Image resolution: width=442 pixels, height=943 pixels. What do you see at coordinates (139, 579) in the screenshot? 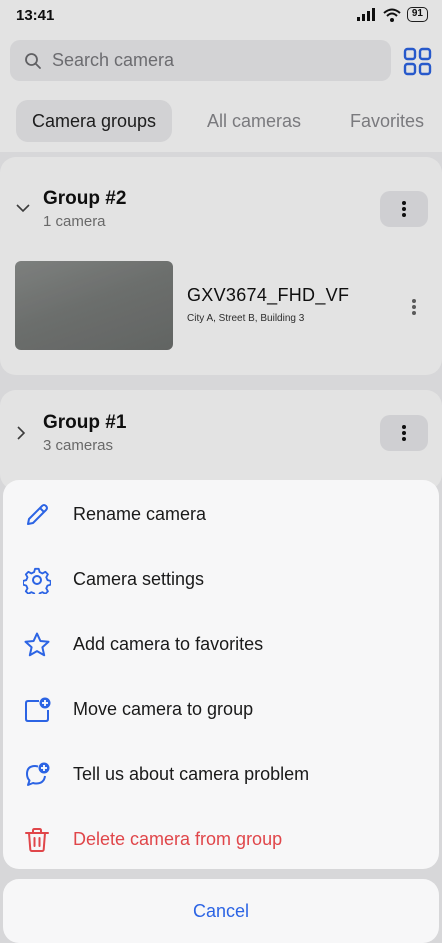
I see `camera-settings-label: Camera settings` at bounding box center [139, 579].